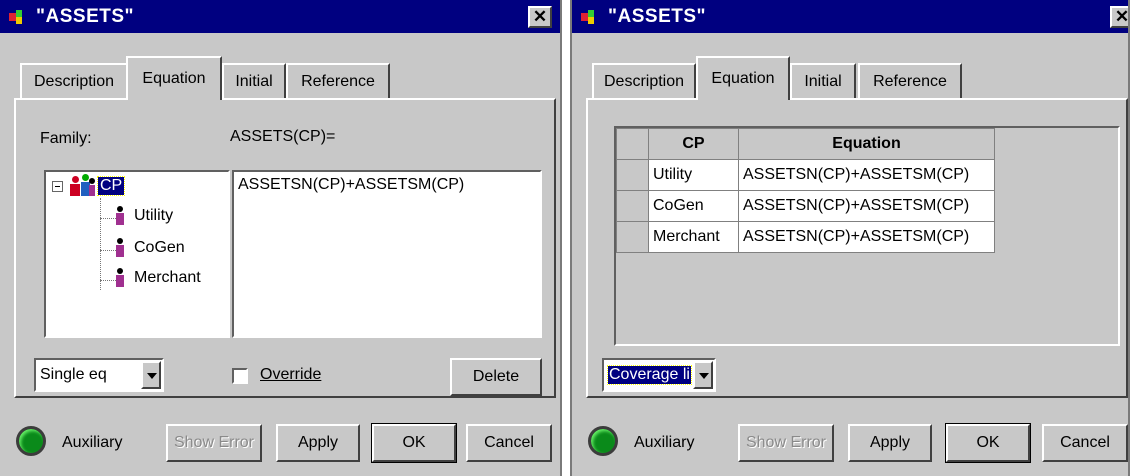  Describe the element at coordinates (111, 186) in the screenshot. I see `tree-node-label: CP` at that location.